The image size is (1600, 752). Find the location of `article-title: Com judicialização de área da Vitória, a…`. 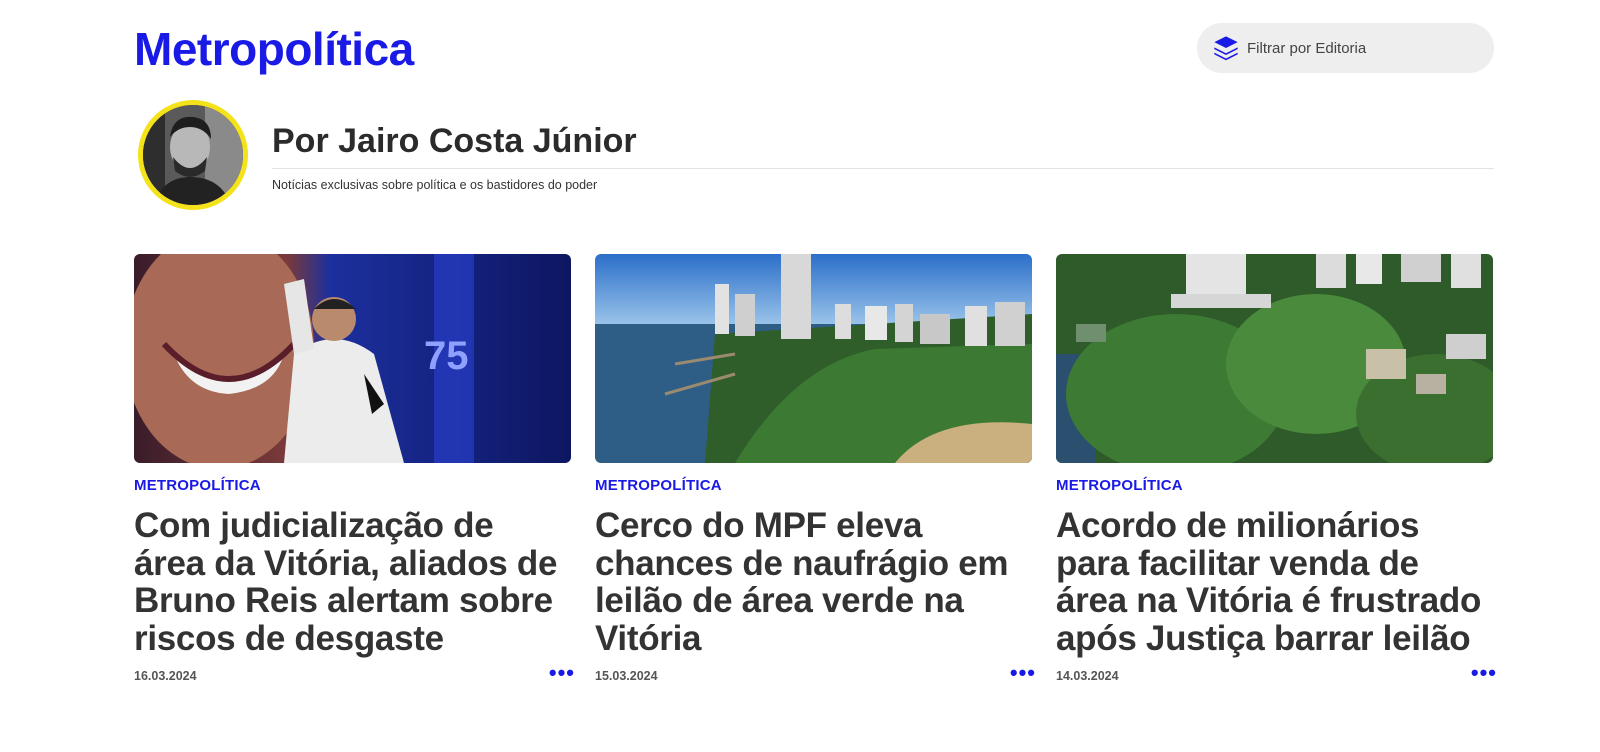

article-title: Com judicialização de área da Vitória, a… is located at coordinates (352, 582).